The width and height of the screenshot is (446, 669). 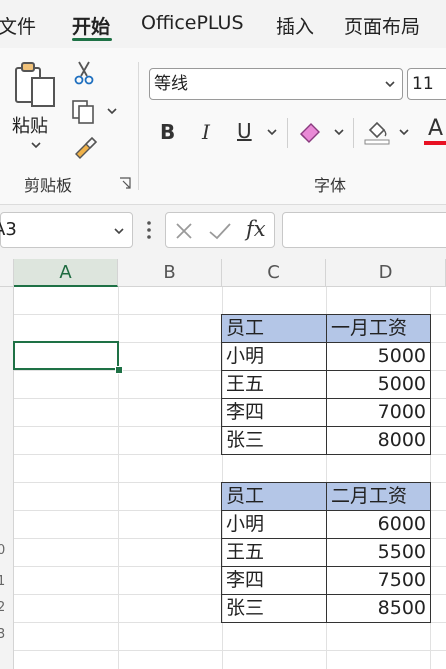 I want to click on font-name-value: 等线, so click(x=171, y=84).